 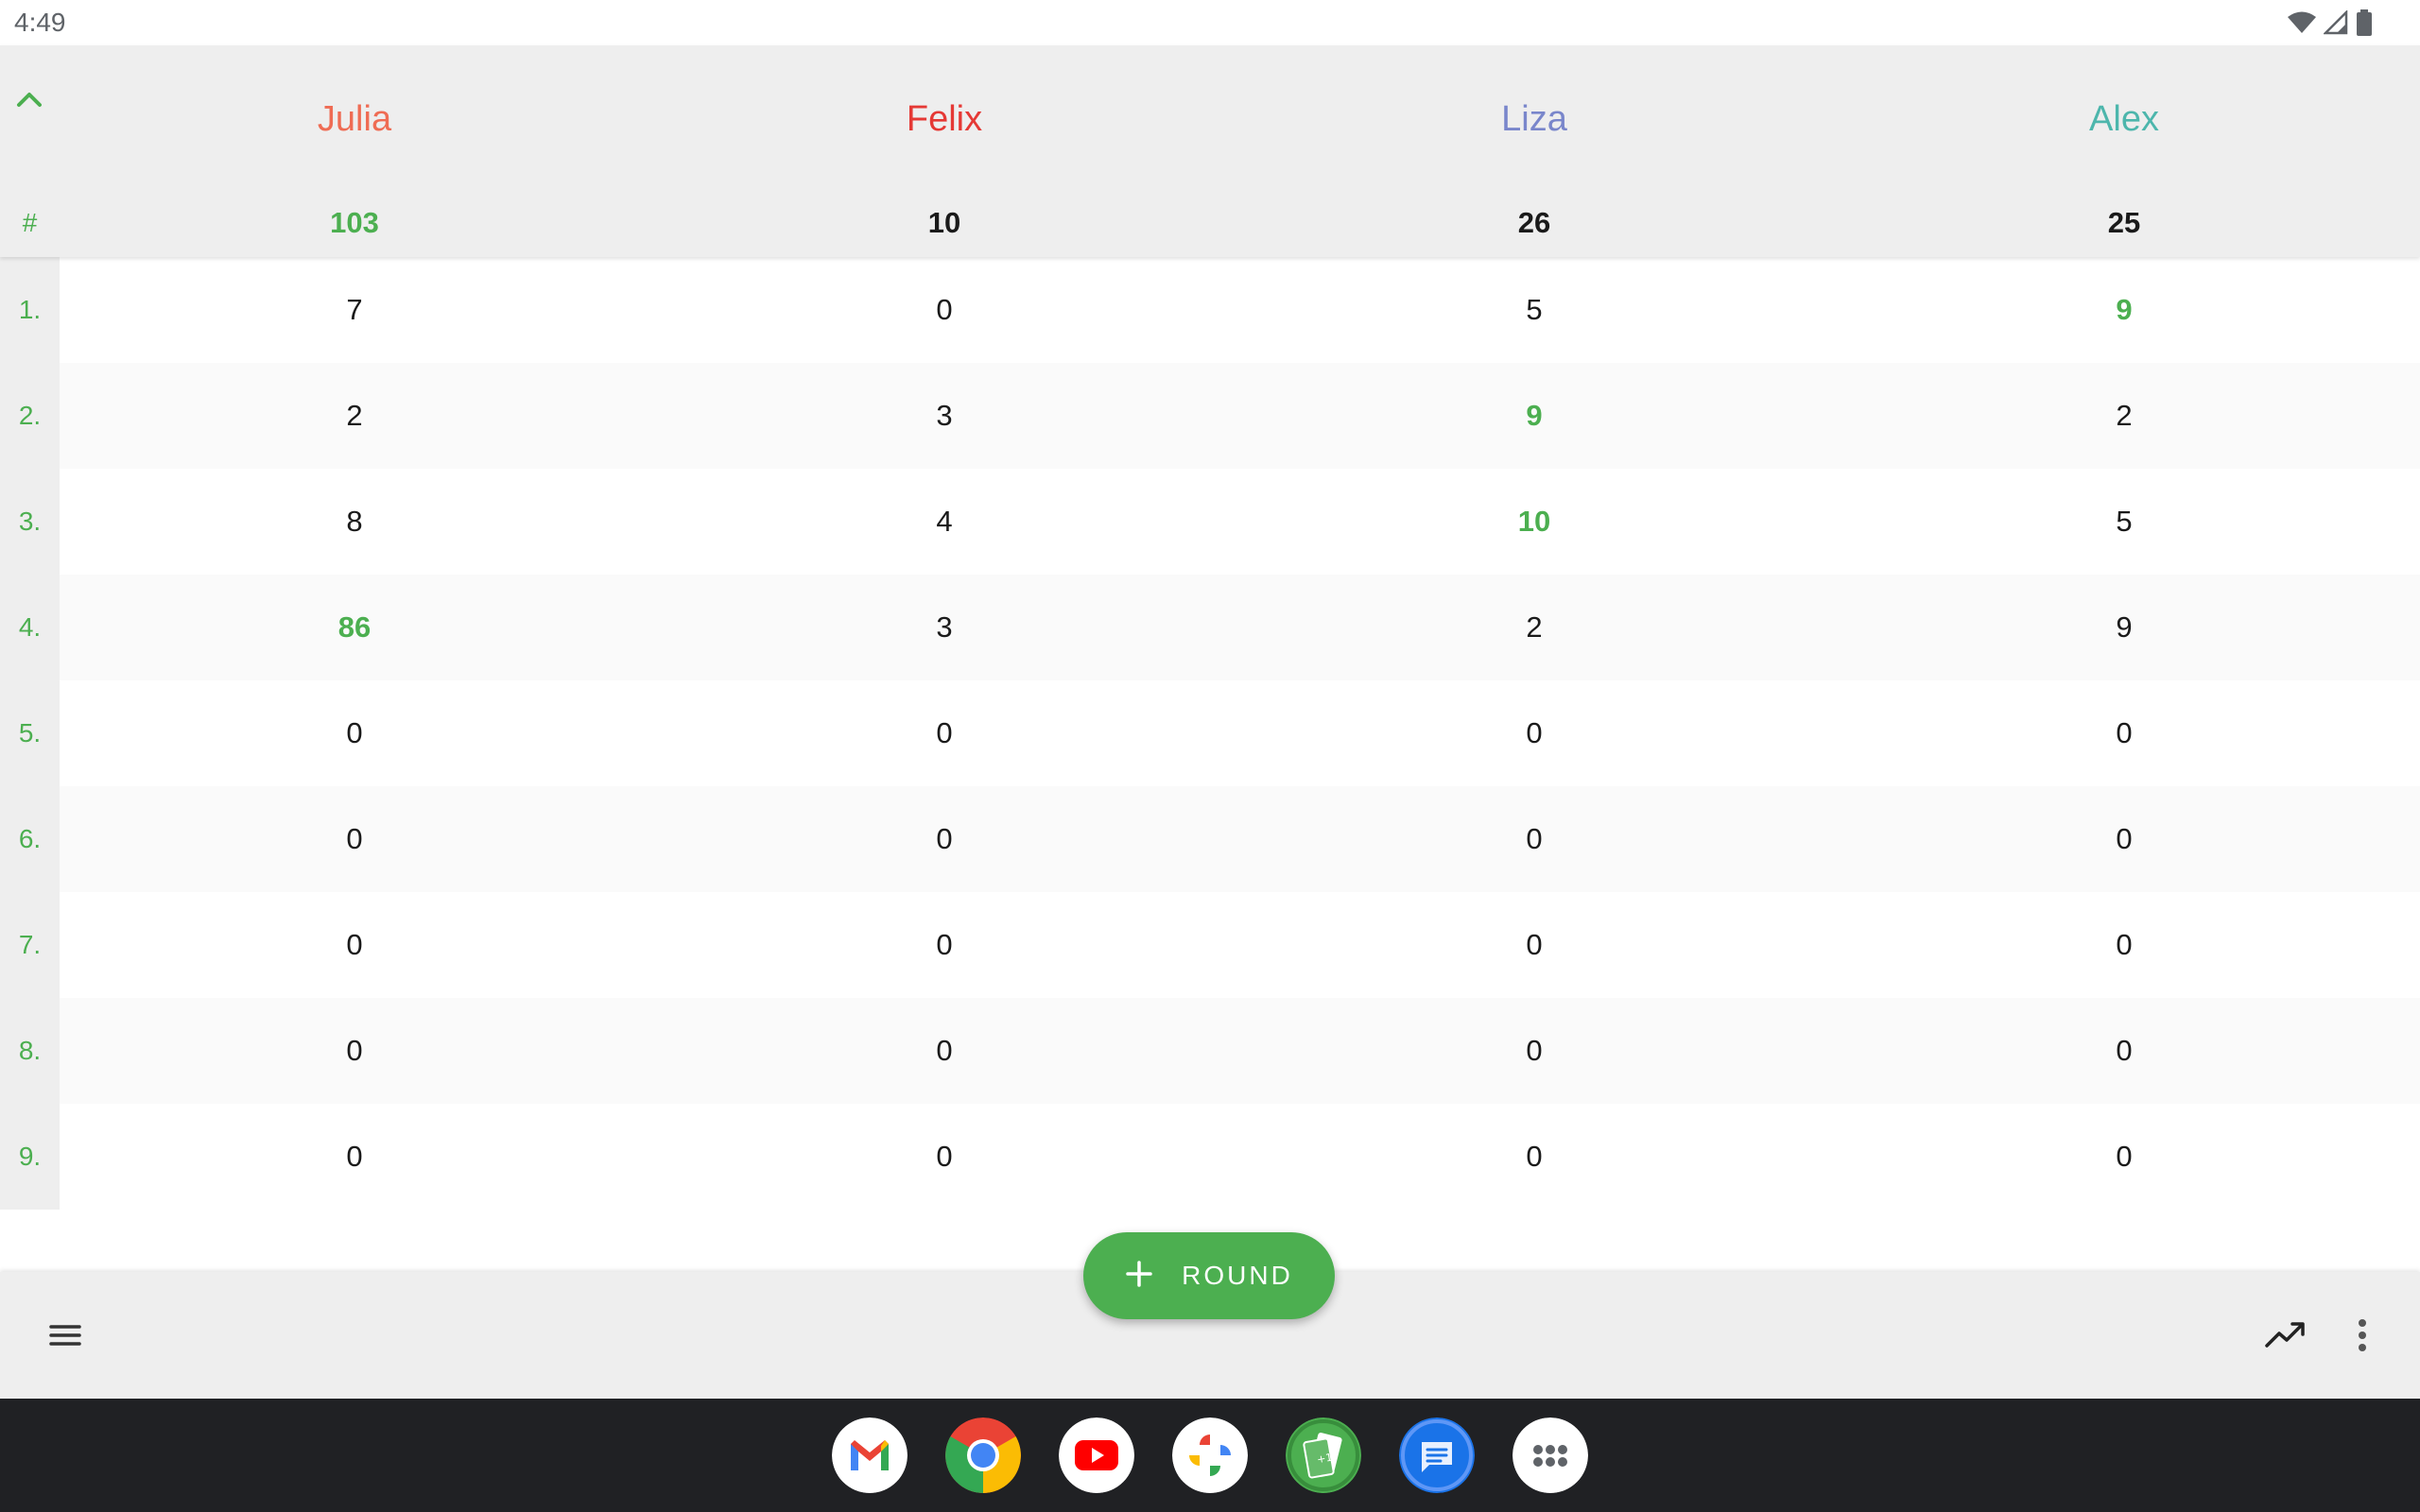 I want to click on add-round-button: ROUND, so click(x=1209, y=1275).